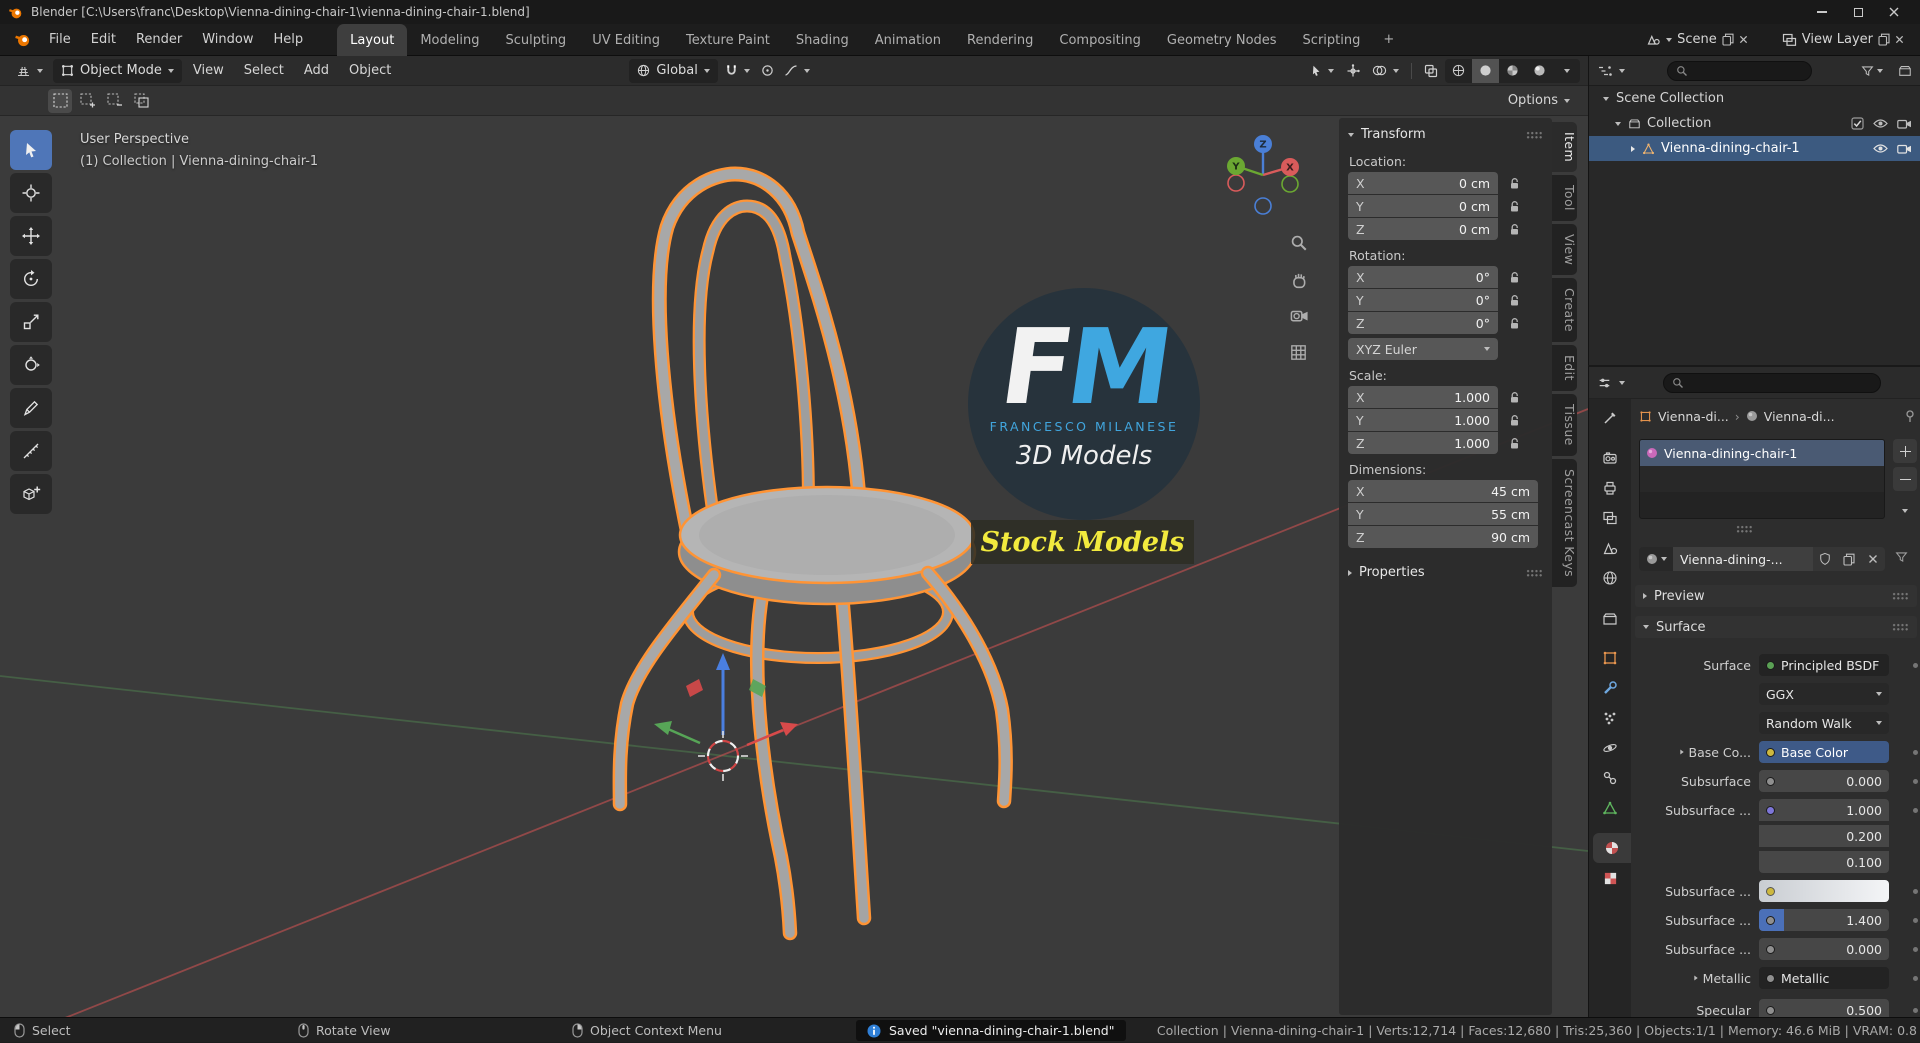  What do you see at coordinates (1564, 424) in the screenshot?
I see `sidebar-tab-tissue: Tissue` at bounding box center [1564, 424].